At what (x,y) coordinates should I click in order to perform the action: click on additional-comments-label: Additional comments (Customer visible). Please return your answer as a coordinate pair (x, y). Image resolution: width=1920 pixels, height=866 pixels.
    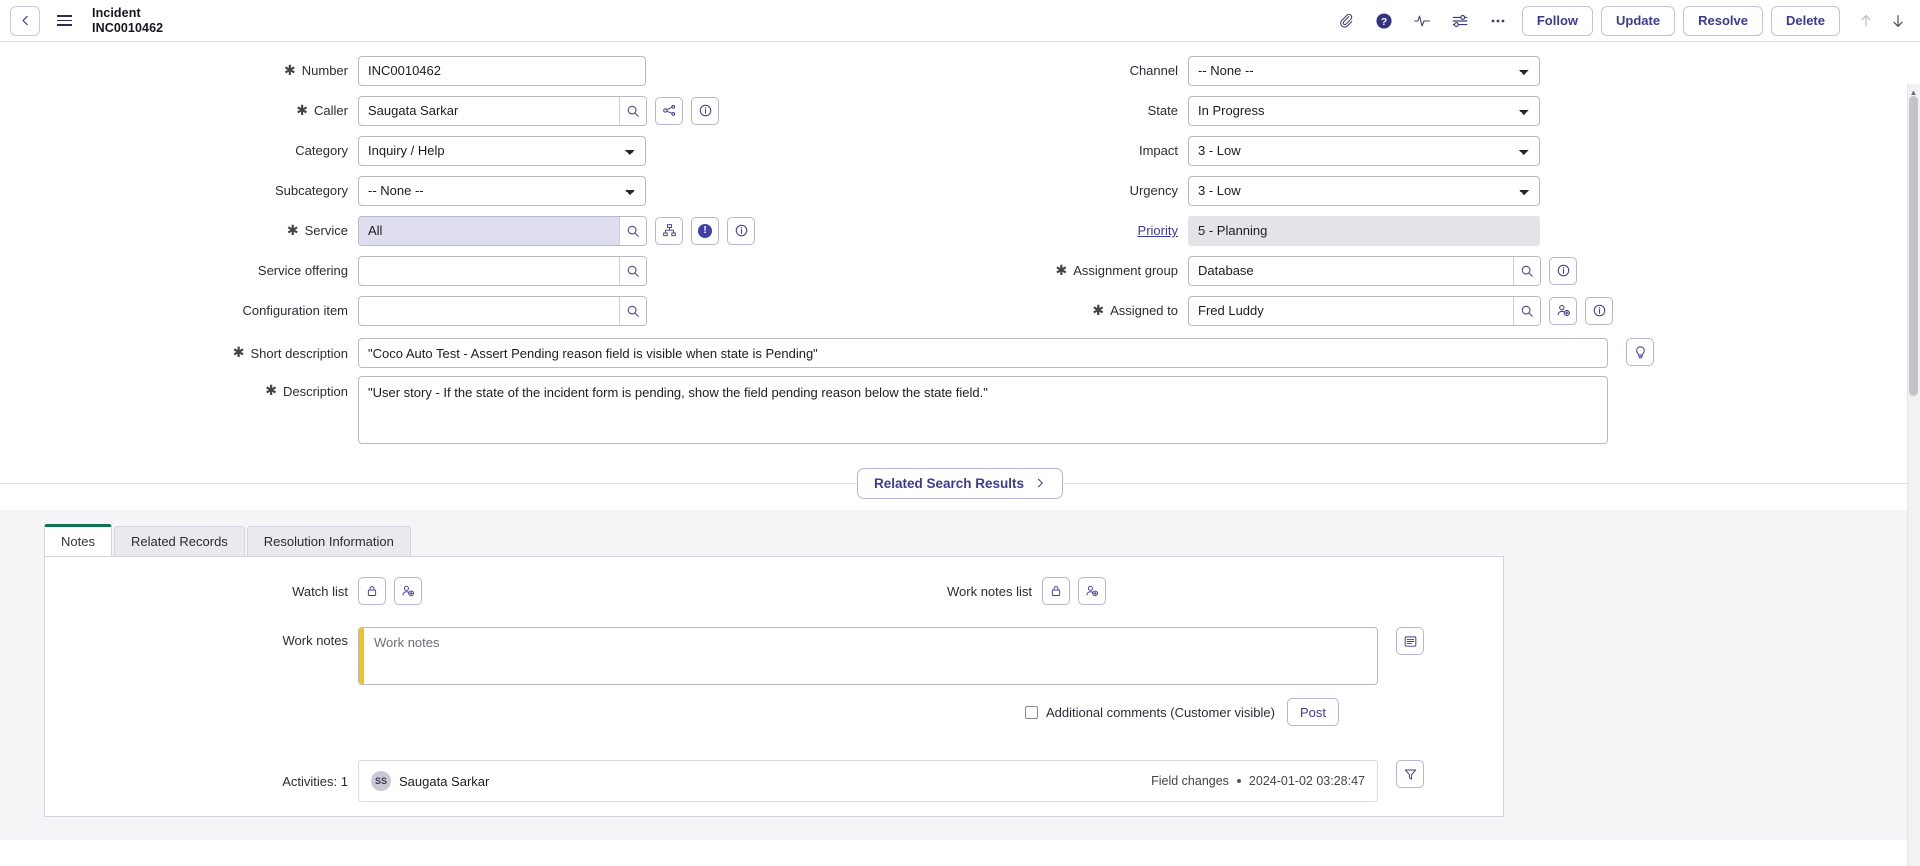
    Looking at the image, I should click on (1160, 712).